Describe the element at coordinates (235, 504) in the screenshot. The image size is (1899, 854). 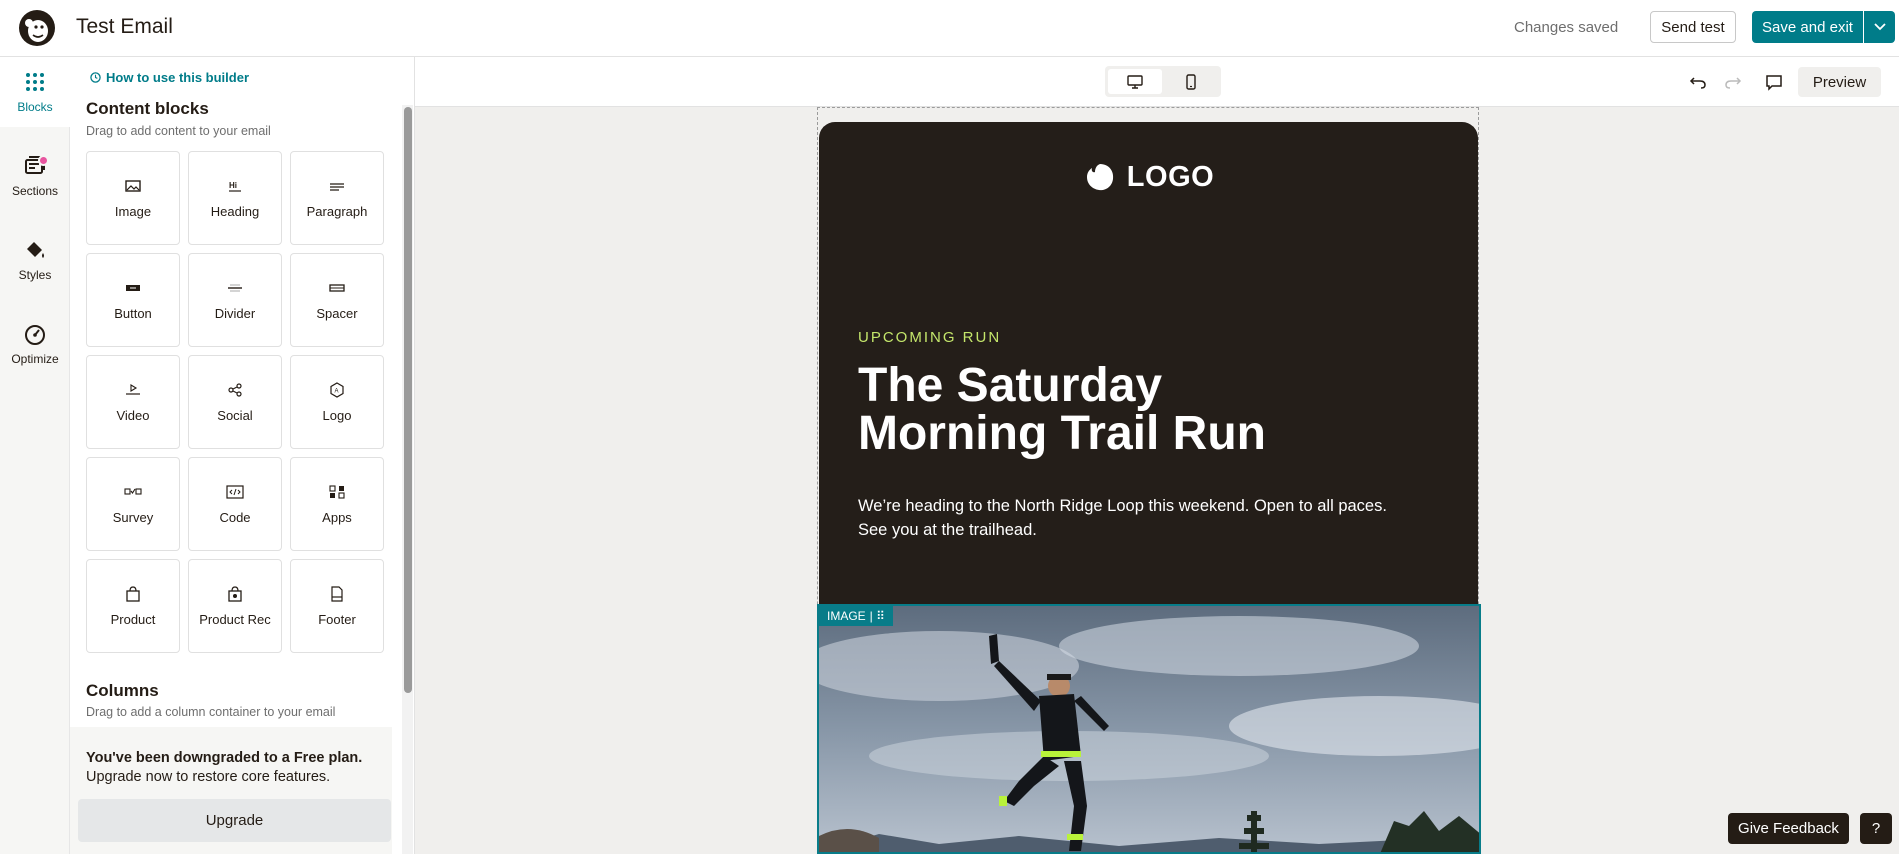
I see `block-tile-code: Code` at that location.